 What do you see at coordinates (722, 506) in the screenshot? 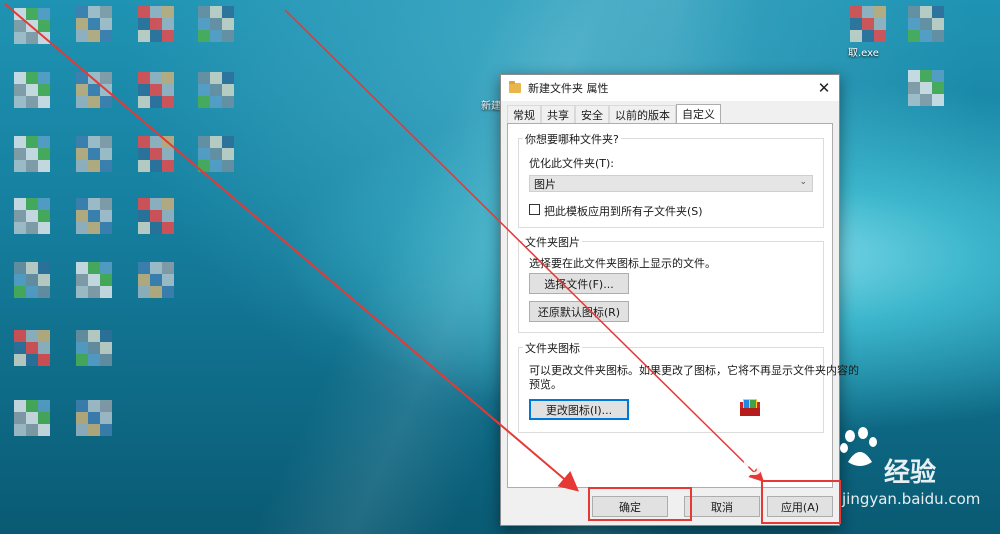
I see `cancel-button: 取消` at bounding box center [722, 506].